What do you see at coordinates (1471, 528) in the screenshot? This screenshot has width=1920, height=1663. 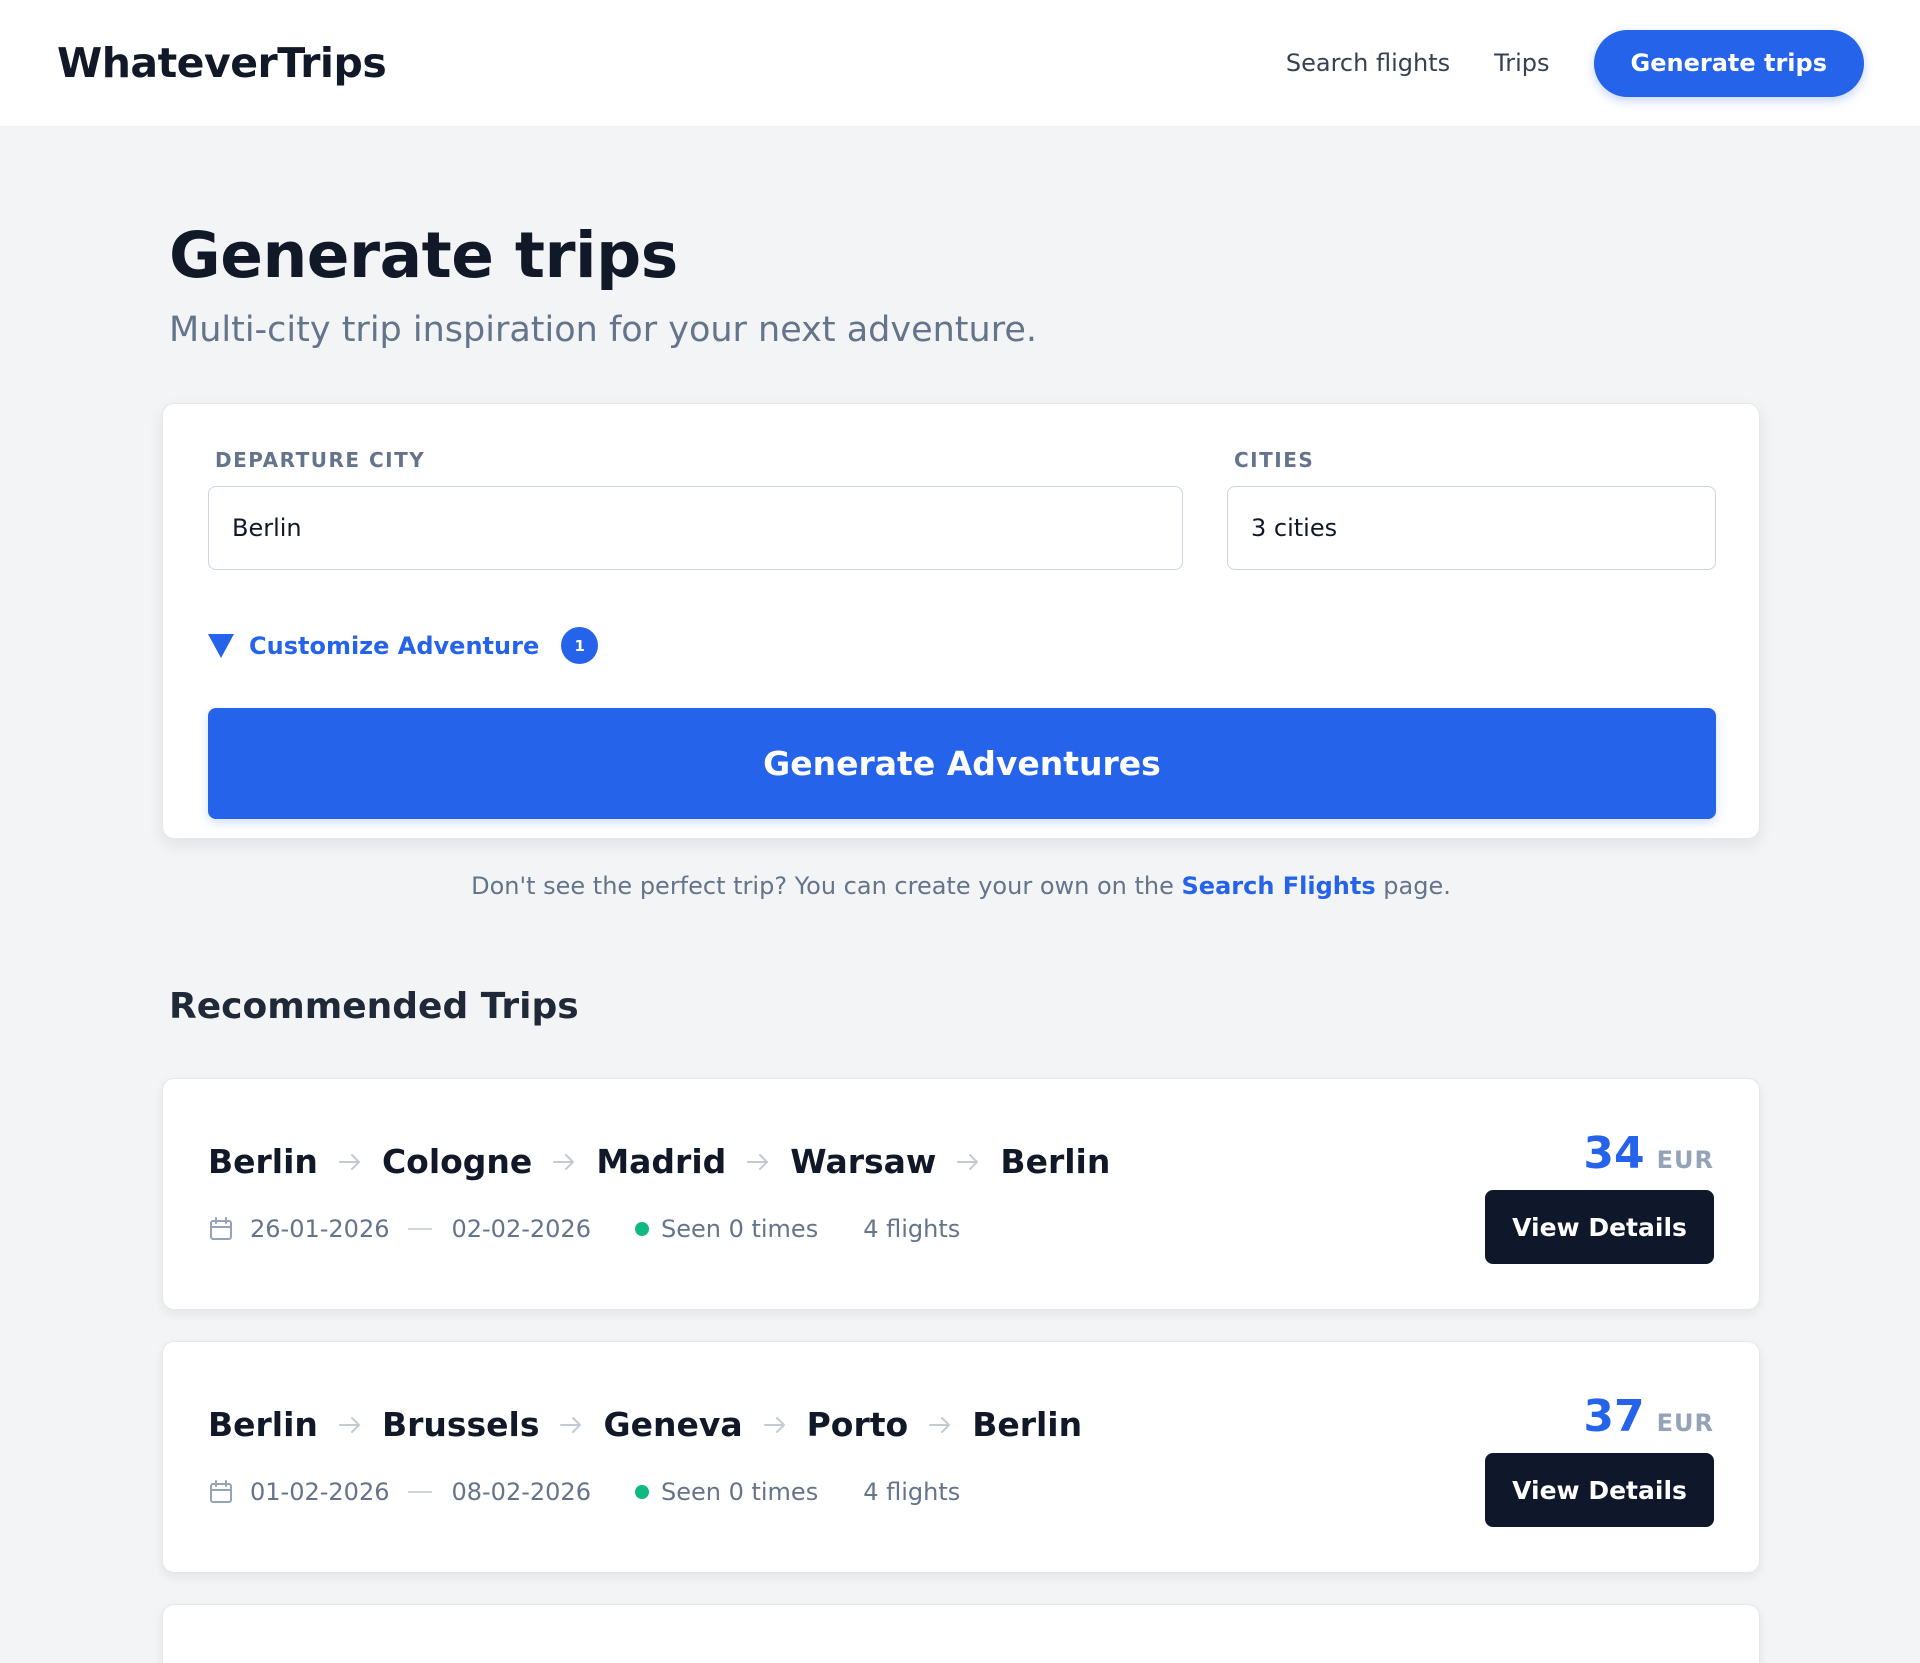 I see `cities-select: 3 cities` at bounding box center [1471, 528].